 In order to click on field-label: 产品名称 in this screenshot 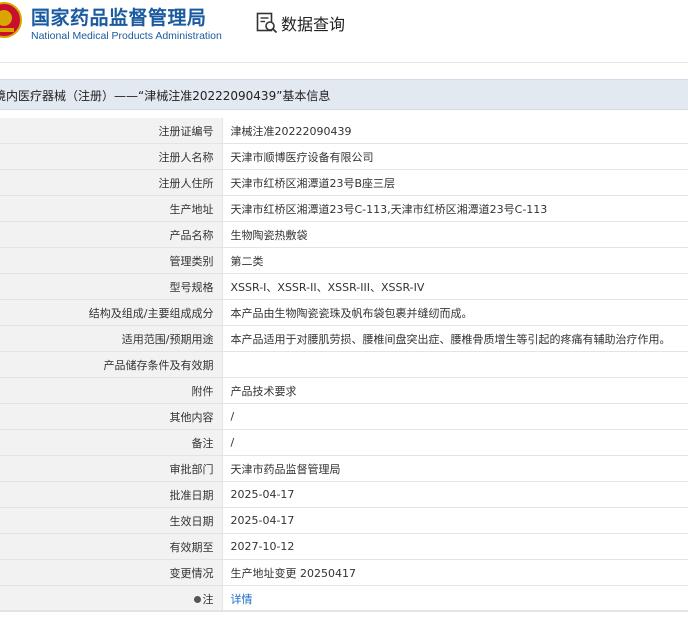, I will do `click(111, 234)`.